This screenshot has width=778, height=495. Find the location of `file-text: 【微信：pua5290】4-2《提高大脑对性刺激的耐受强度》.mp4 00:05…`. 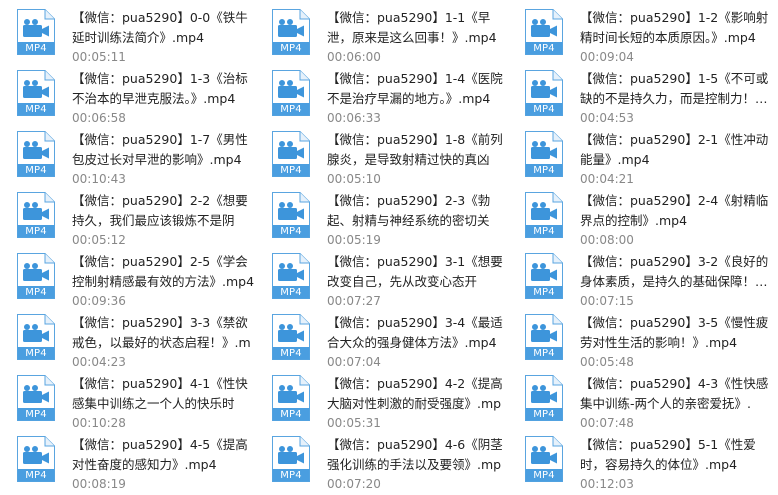

file-text: 【微信：pua5290】4-2《提高大脑对性刺激的耐受强度》.mp4 00:05… is located at coordinates (417, 401).